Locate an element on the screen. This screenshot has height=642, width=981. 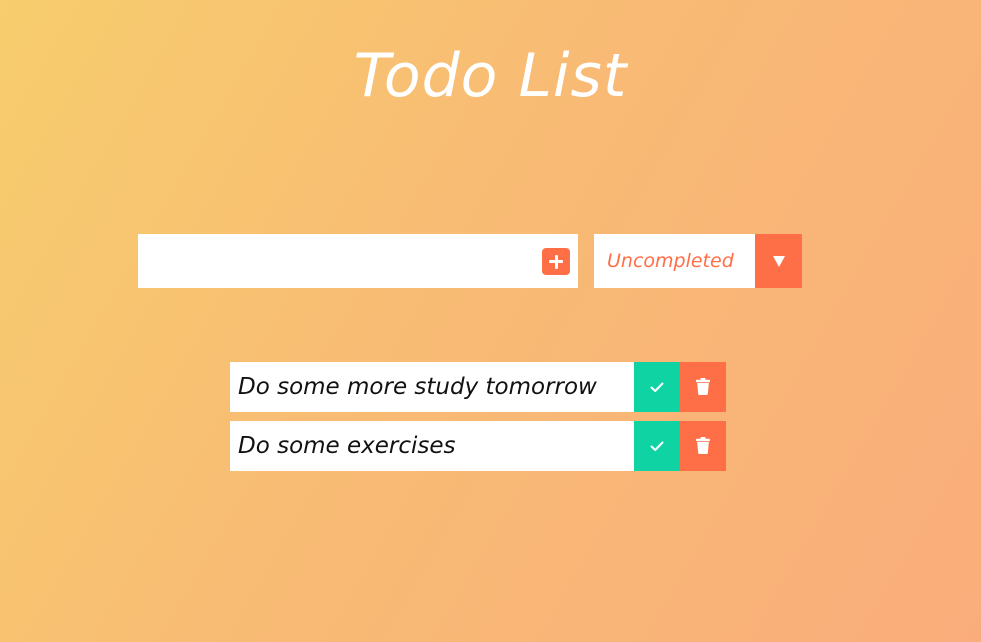
todo-item: Do some exercises is located at coordinates (478, 446).